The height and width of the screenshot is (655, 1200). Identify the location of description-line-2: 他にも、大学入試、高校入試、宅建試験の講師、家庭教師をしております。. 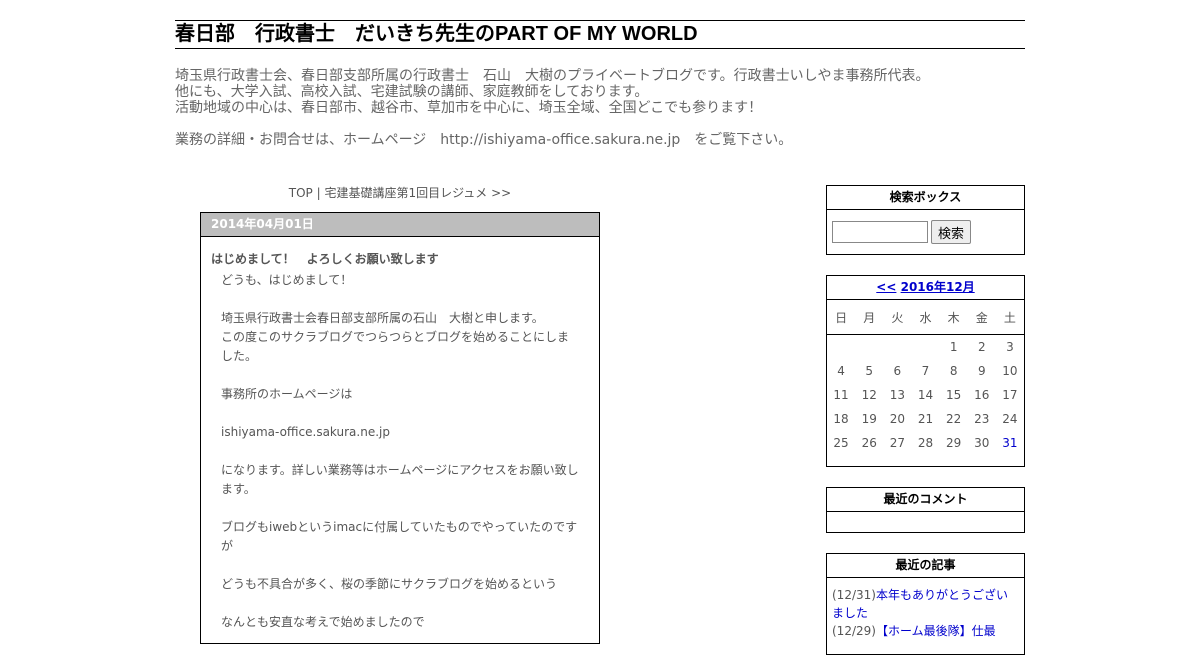
(412, 92).